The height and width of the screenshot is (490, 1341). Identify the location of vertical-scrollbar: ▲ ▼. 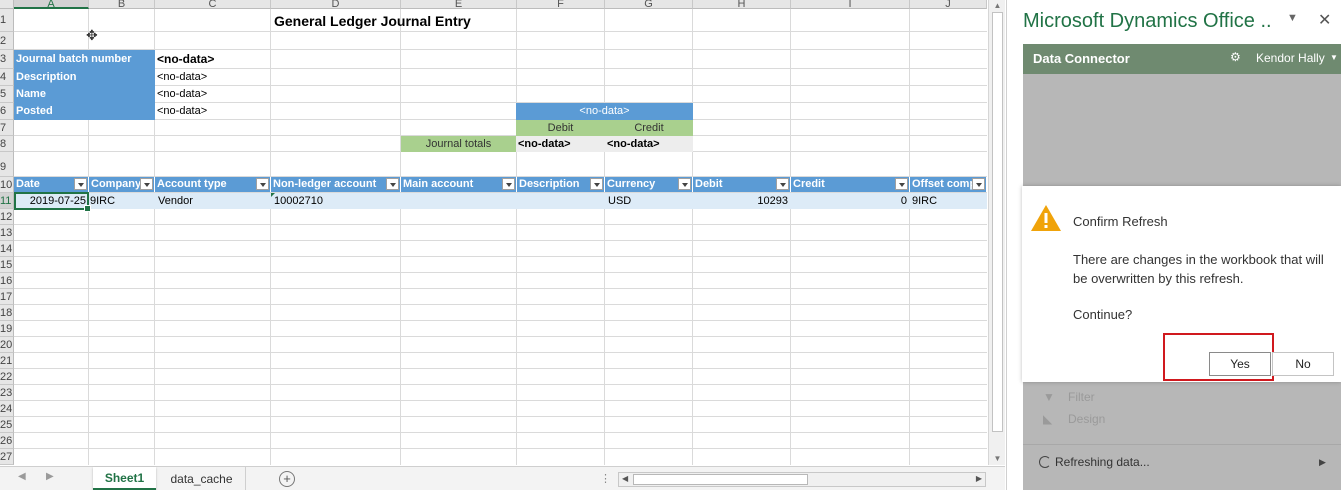
(996, 232).